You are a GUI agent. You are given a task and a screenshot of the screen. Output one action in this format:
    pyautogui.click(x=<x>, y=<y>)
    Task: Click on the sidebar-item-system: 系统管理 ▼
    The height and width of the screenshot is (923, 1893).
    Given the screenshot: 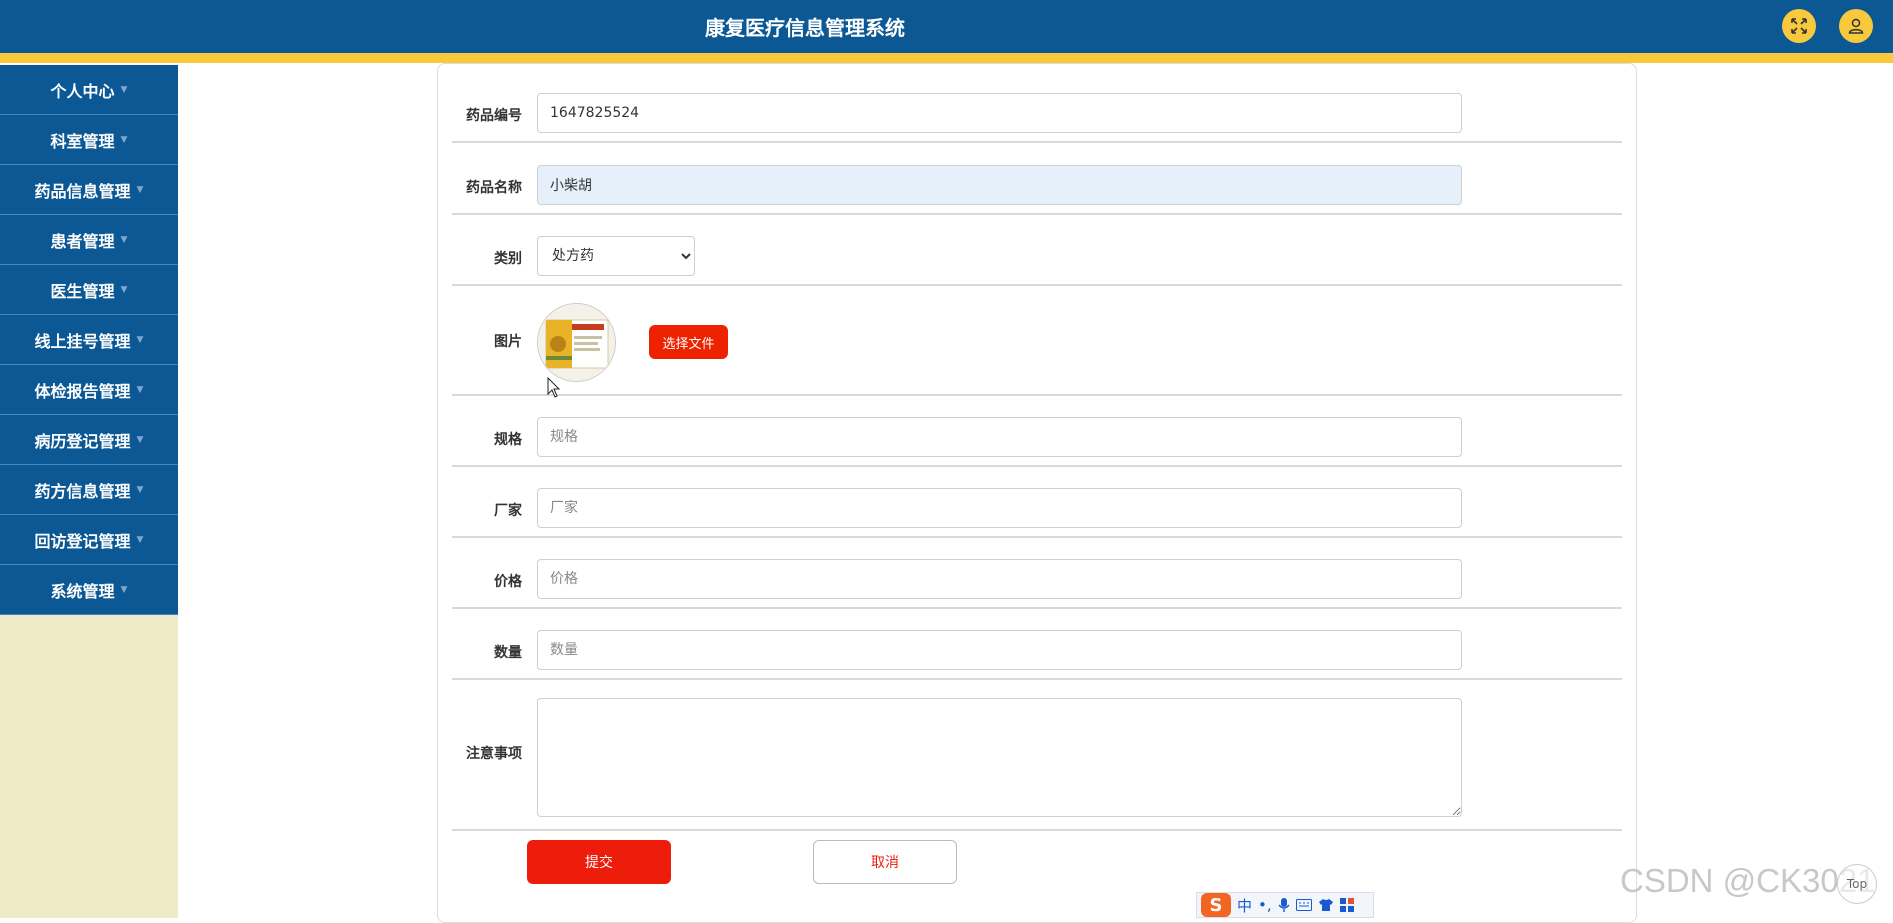 What is the action you would take?
    pyautogui.click(x=89, y=590)
    